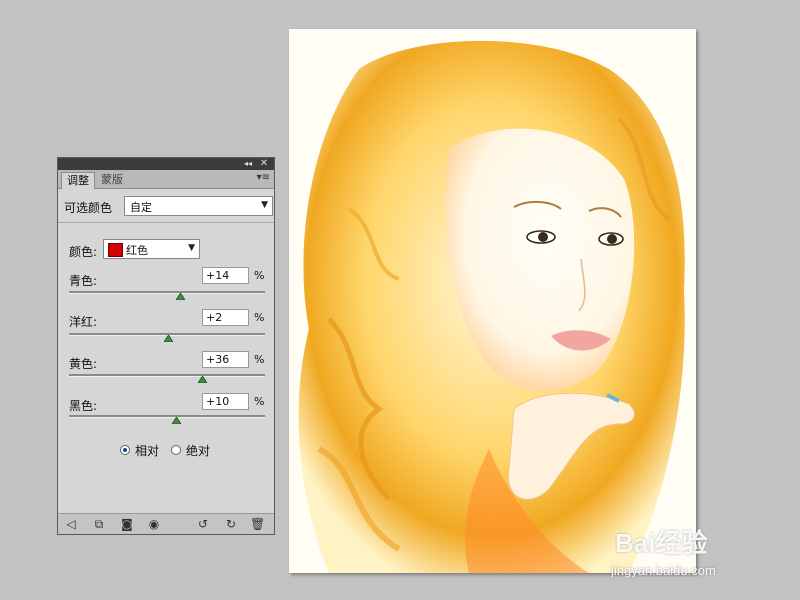 The image size is (800, 600). I want to click on preset-dropdown: 自定 ▼, so click(198, 206).